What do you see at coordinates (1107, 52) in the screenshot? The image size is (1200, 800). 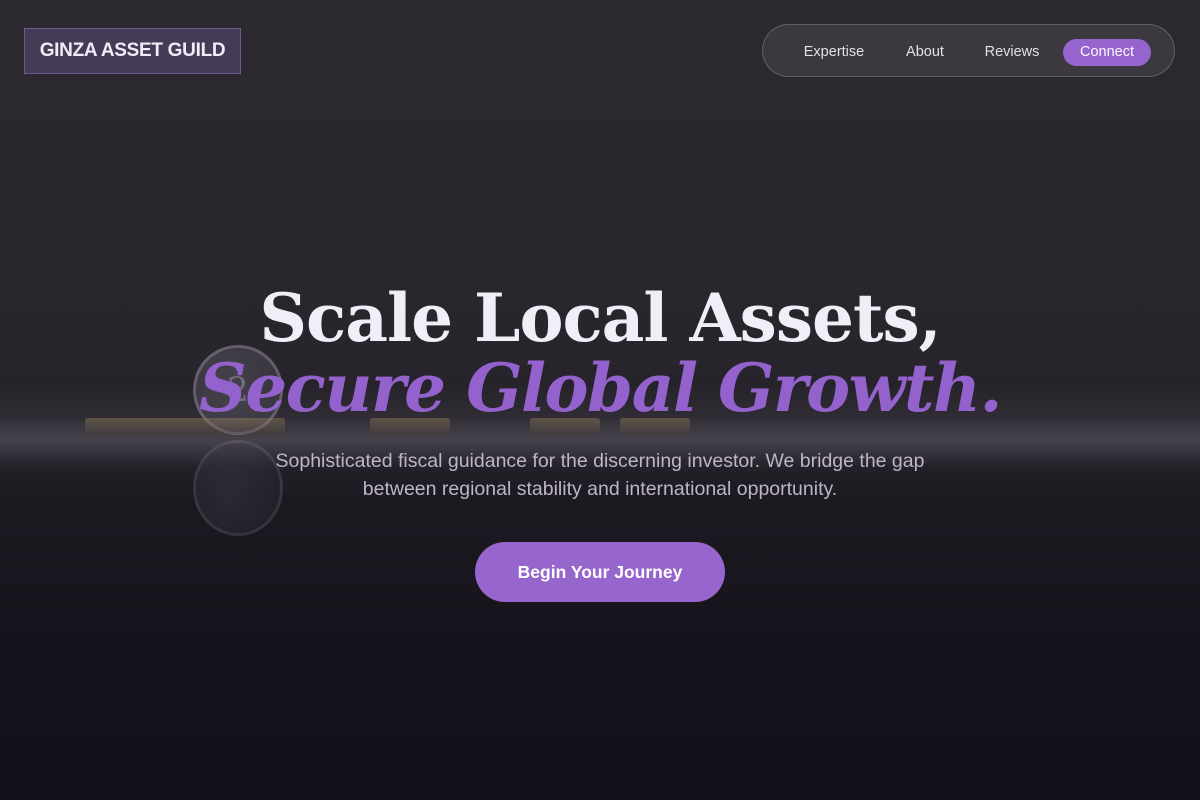 I see `connect-button: Connect` at bounding box center [1107, 52].